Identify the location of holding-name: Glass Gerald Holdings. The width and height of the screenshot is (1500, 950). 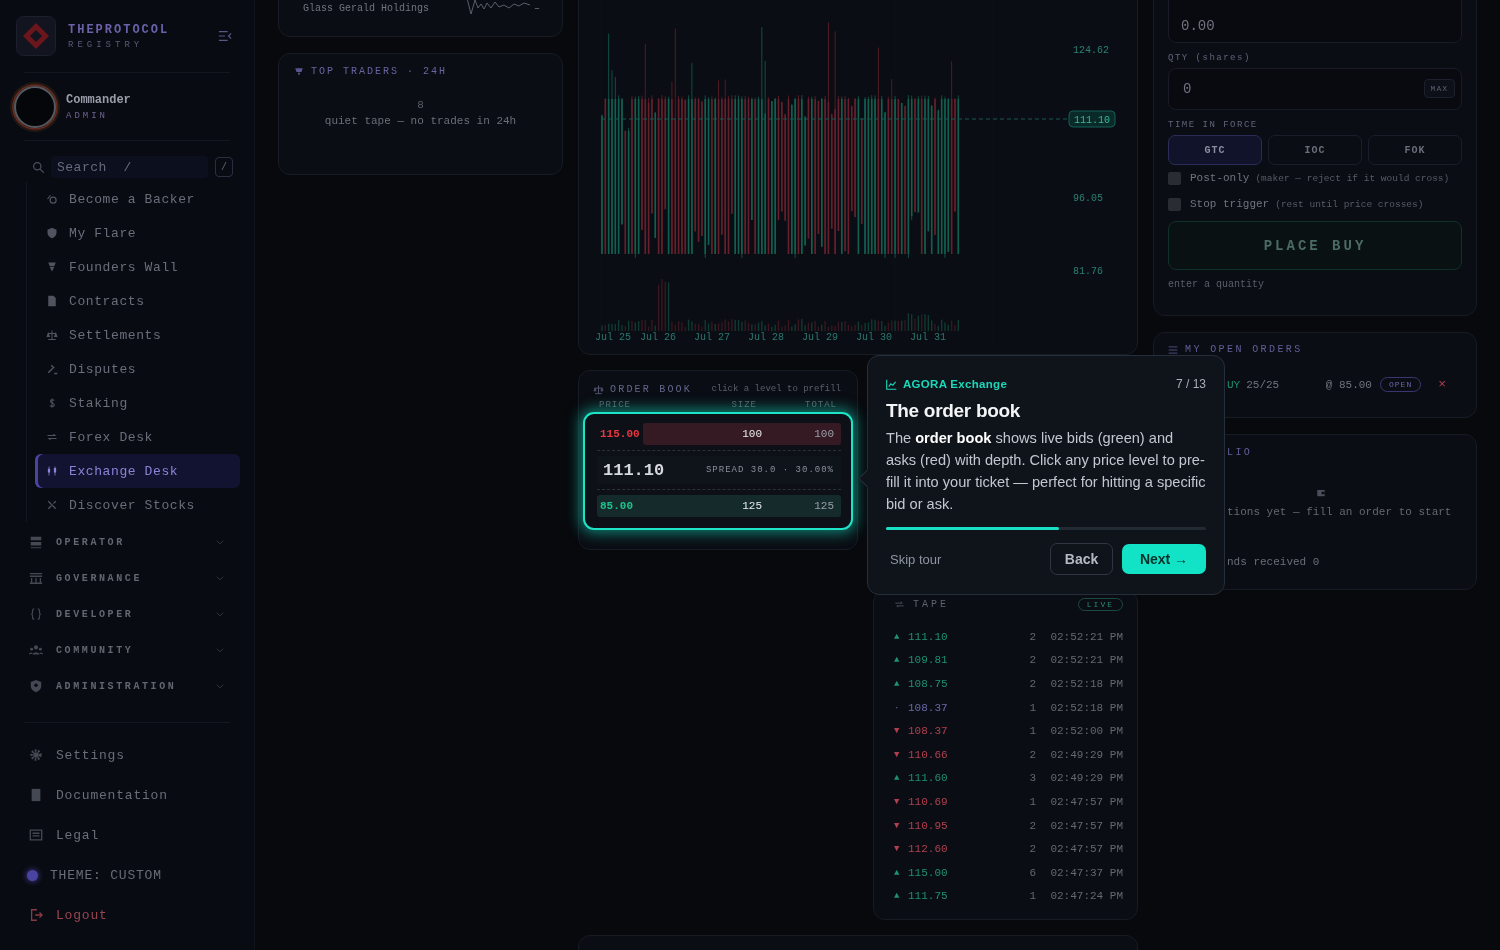
(367, 8).